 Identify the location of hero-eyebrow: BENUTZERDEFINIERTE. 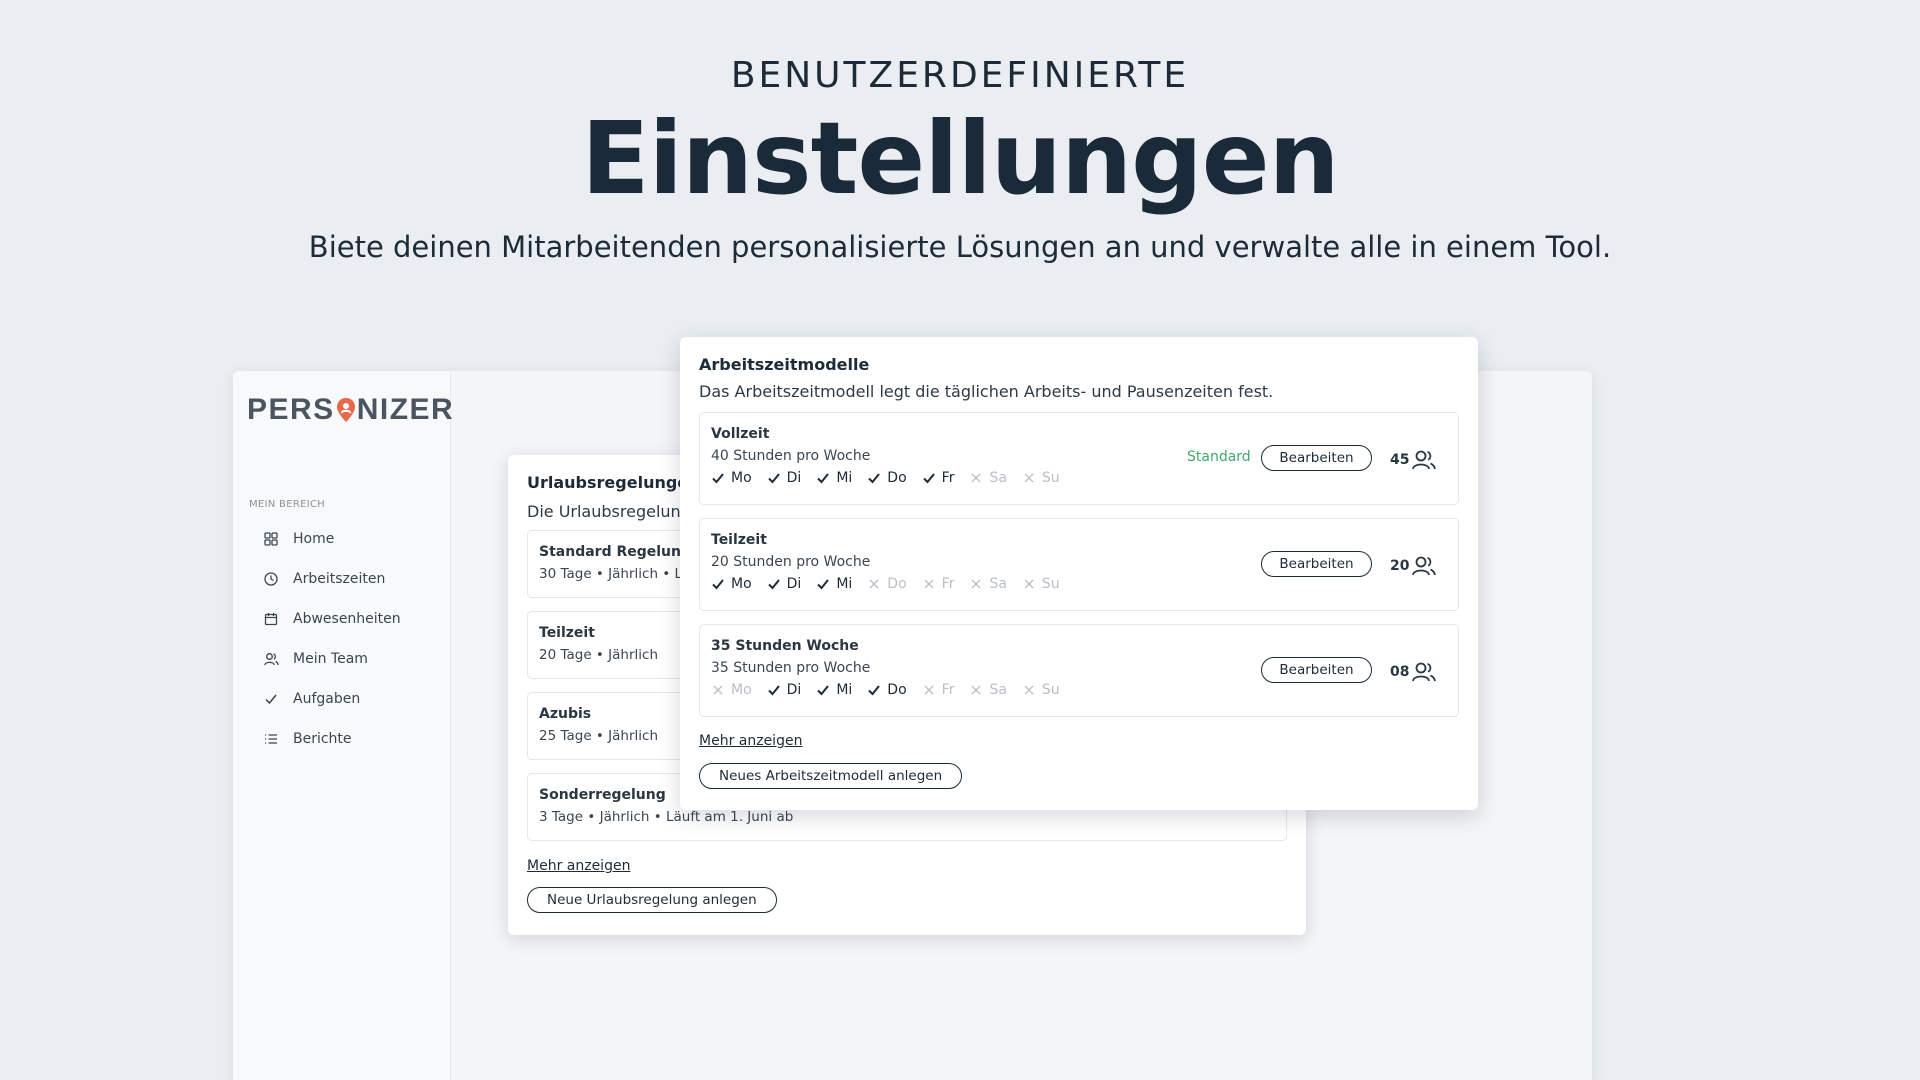
(960, 75).